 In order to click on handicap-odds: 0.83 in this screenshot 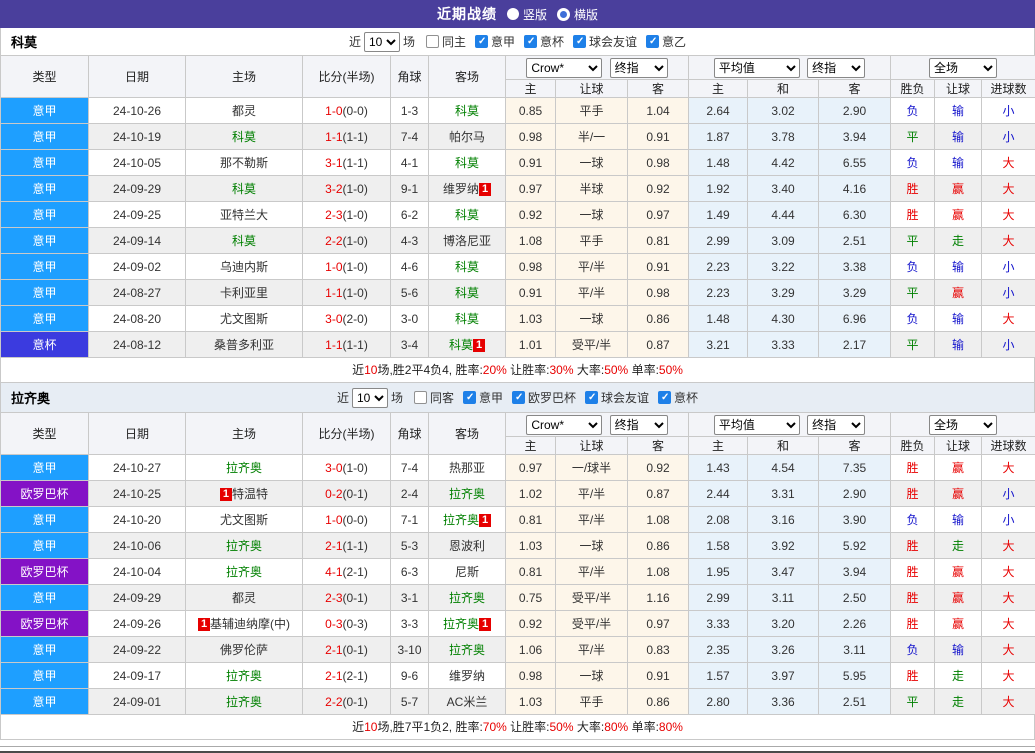, I will do `click(658, 650)`.